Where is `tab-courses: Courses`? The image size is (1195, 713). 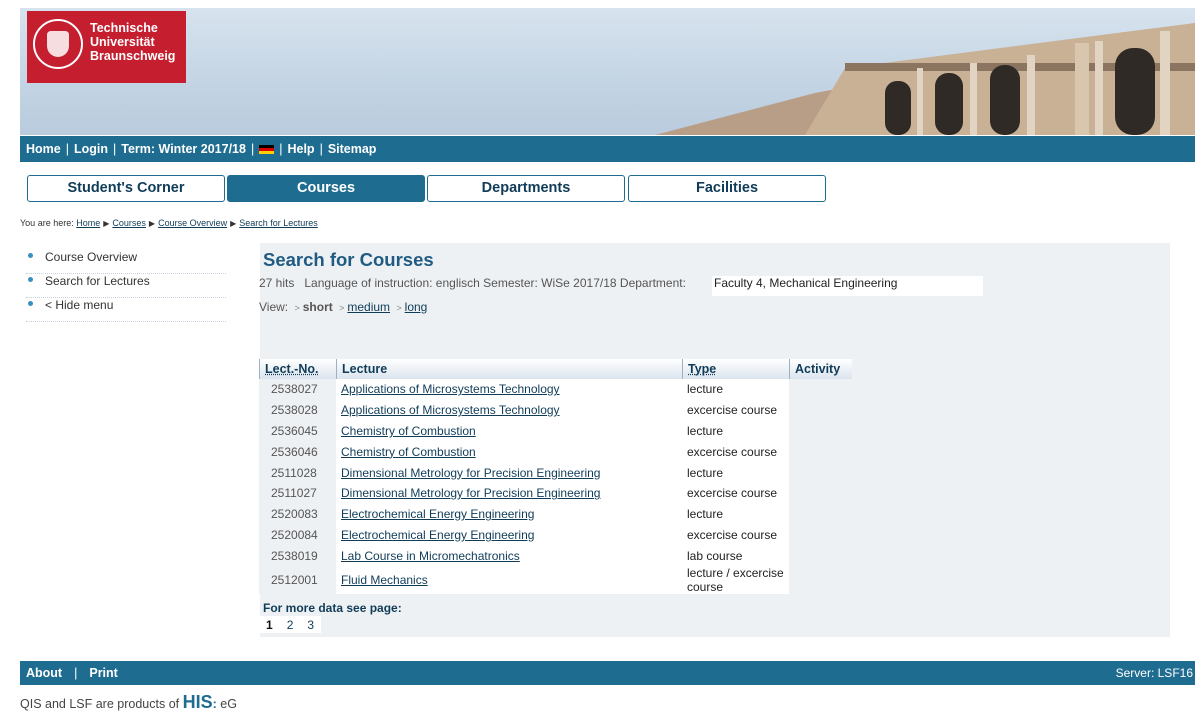 tab-courses: Courses is located at coordinates (326, 188).